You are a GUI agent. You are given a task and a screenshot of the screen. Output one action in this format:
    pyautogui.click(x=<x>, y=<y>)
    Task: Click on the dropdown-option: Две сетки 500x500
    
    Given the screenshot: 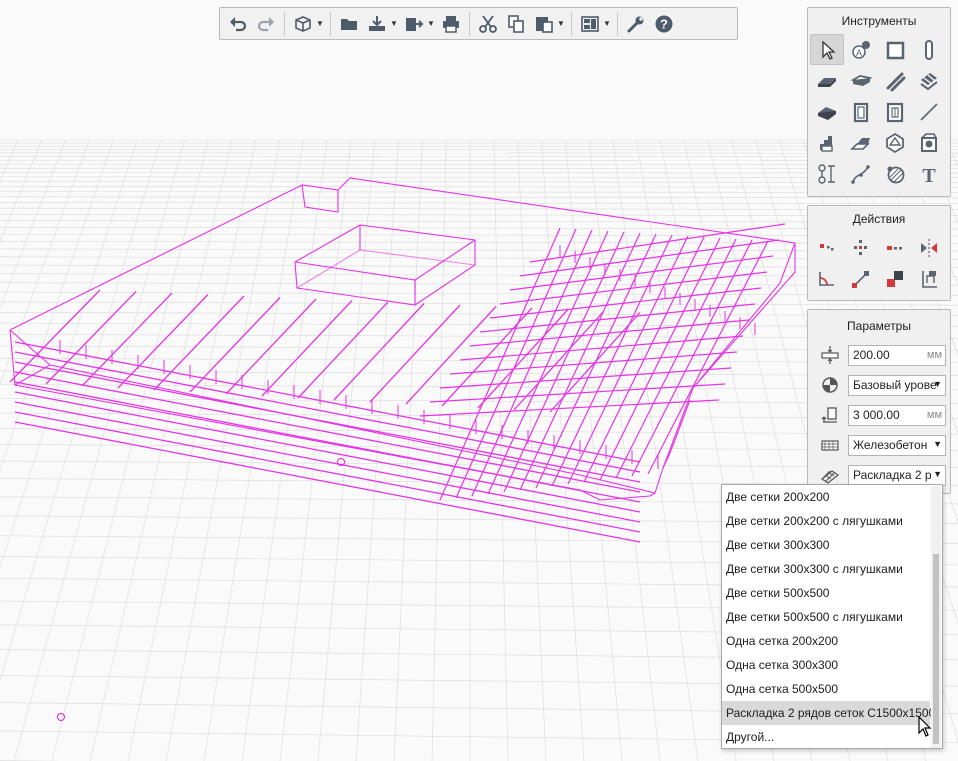 What is the action you would take?
    pyautogui.click(x=826, y=593)
    